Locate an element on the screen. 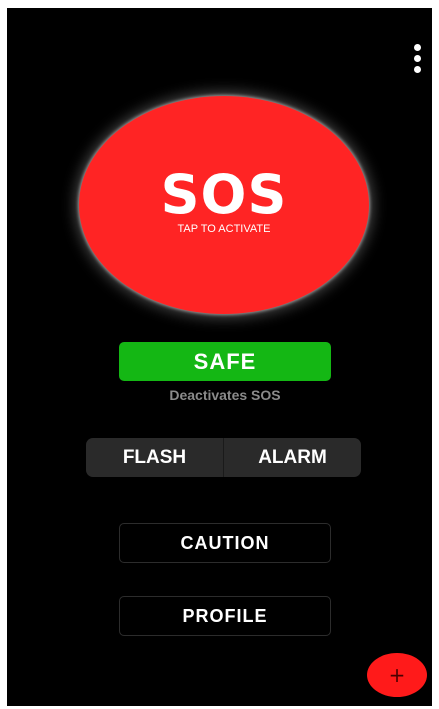 Image resolution: width=439 pixels, height=709 pixels. profile-button: PROFILE is located at coordinates (225, 616).